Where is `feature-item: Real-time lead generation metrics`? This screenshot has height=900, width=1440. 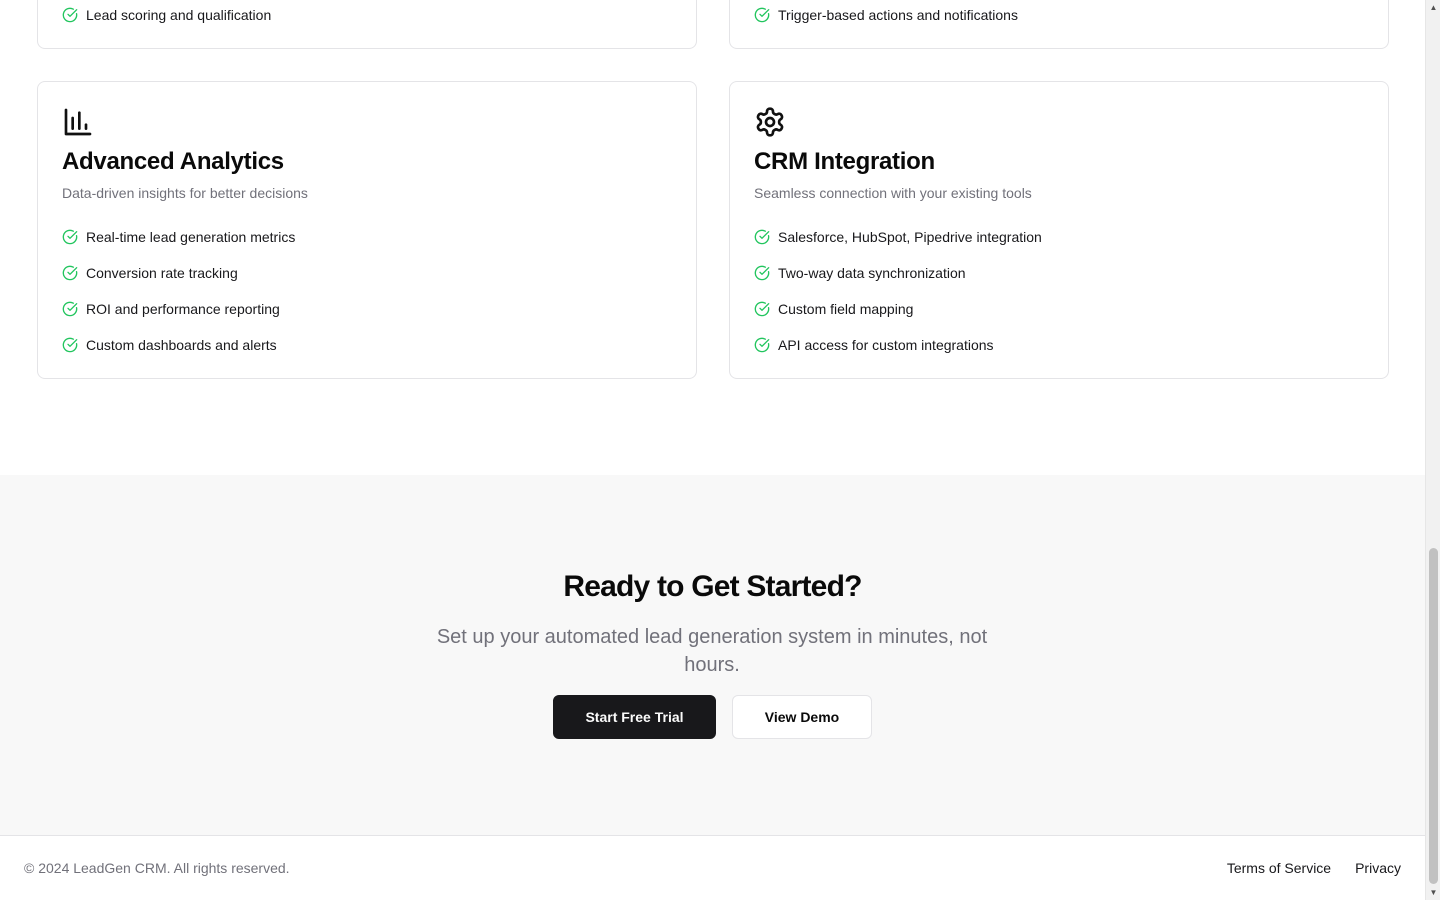
feature-item: Real-time lead generation metrics is located at coordinates (178, 237).